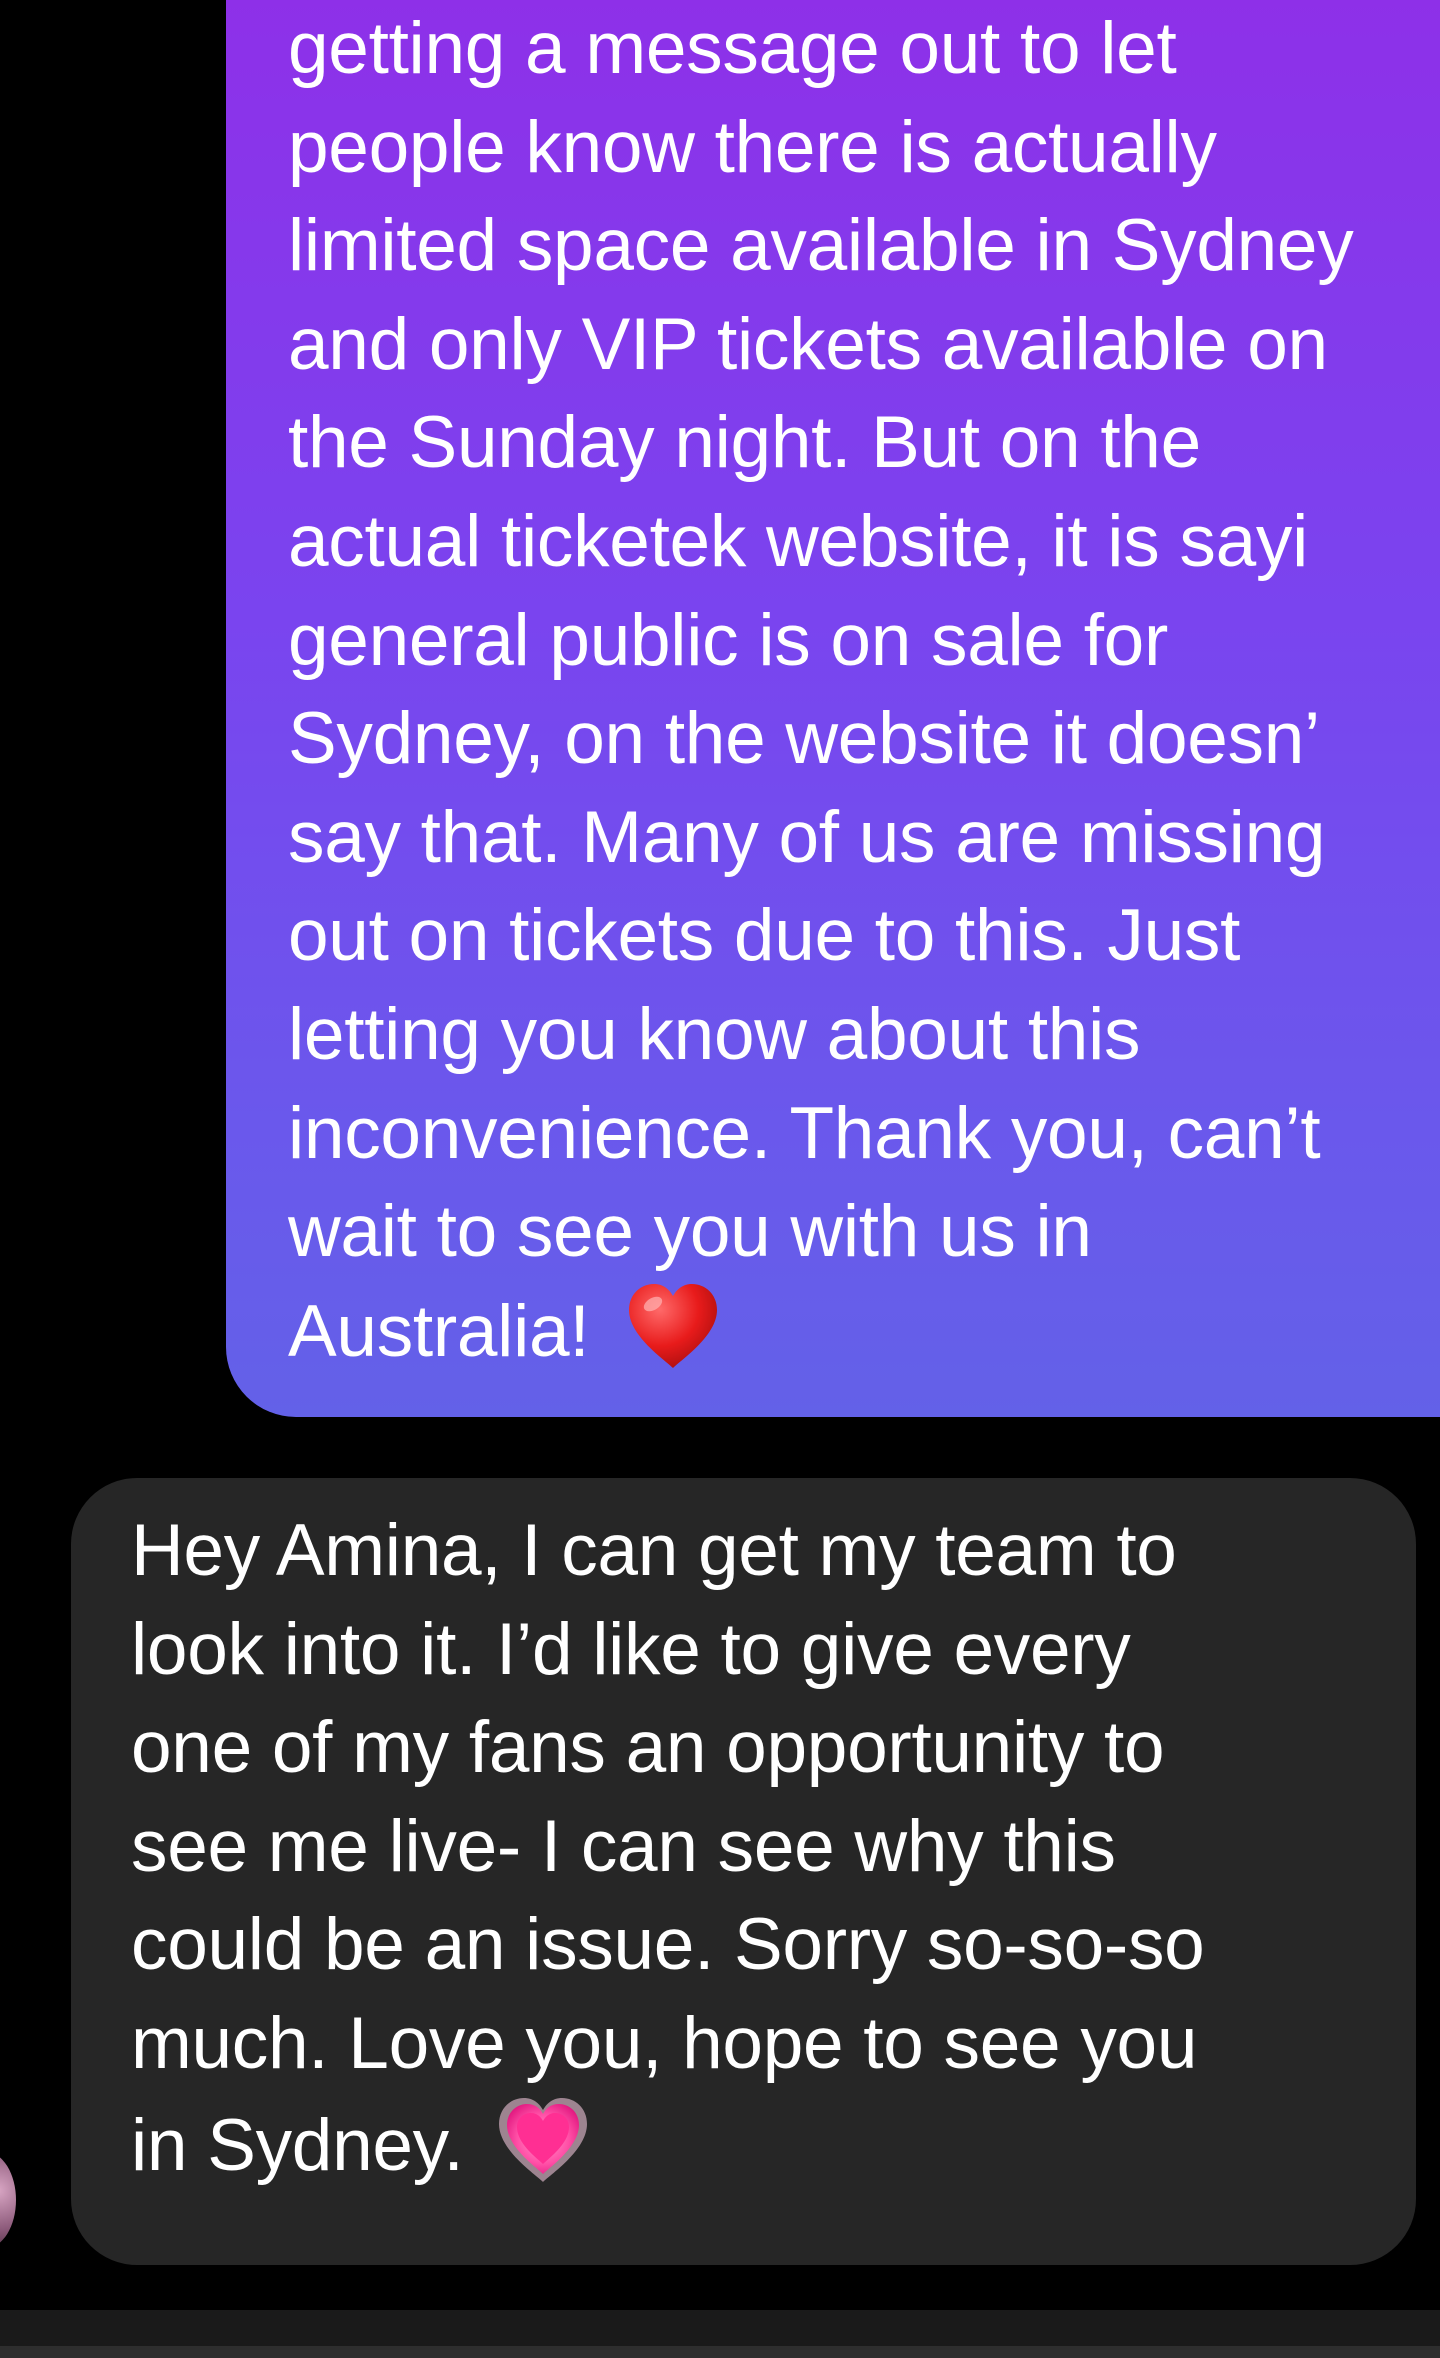 The width and height of the screenshot is (1440, 2358). I want to click on received-line: in Sydney., so click(297, 2145).